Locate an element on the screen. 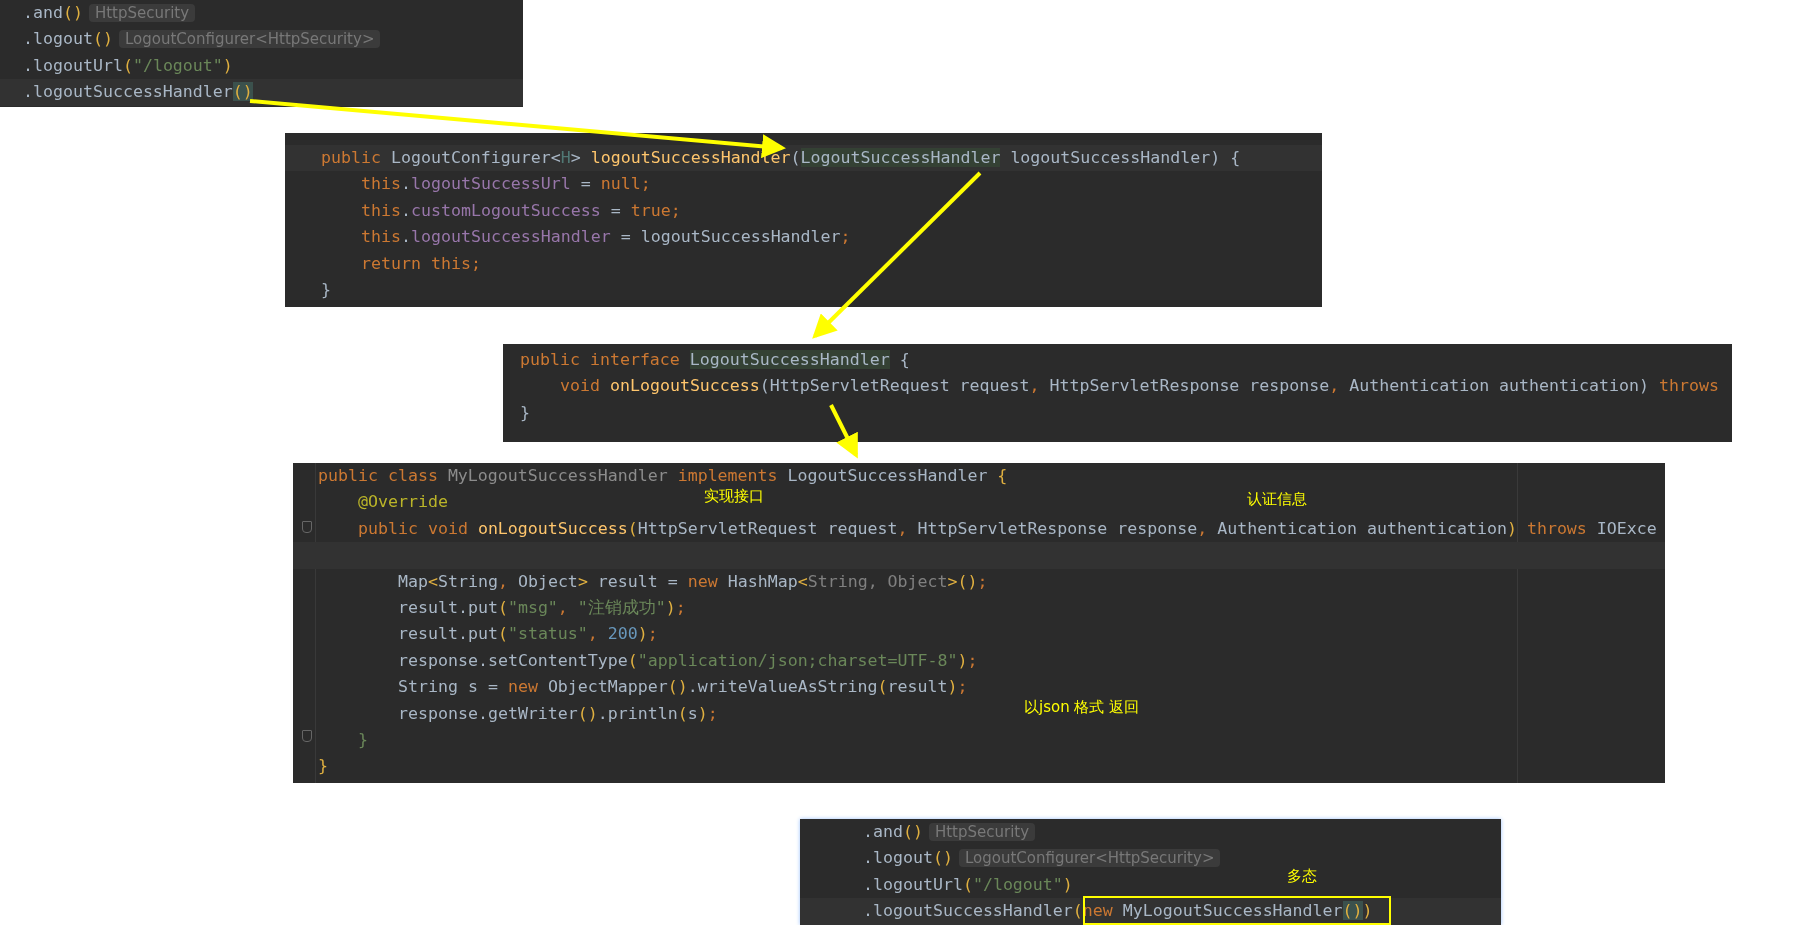 Image resolution: width=1812 pixels, height=925 pixels. keyword: null; is located at coordinates (625, 184).